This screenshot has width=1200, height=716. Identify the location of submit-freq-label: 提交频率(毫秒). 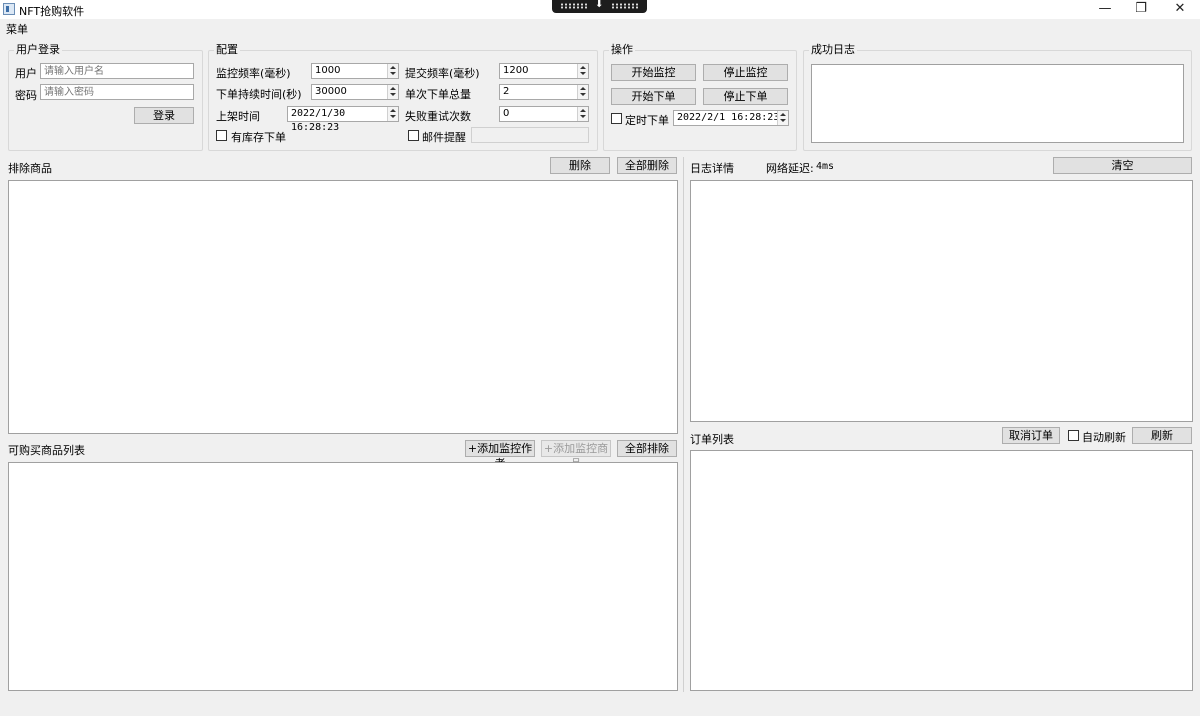
(442, 73).